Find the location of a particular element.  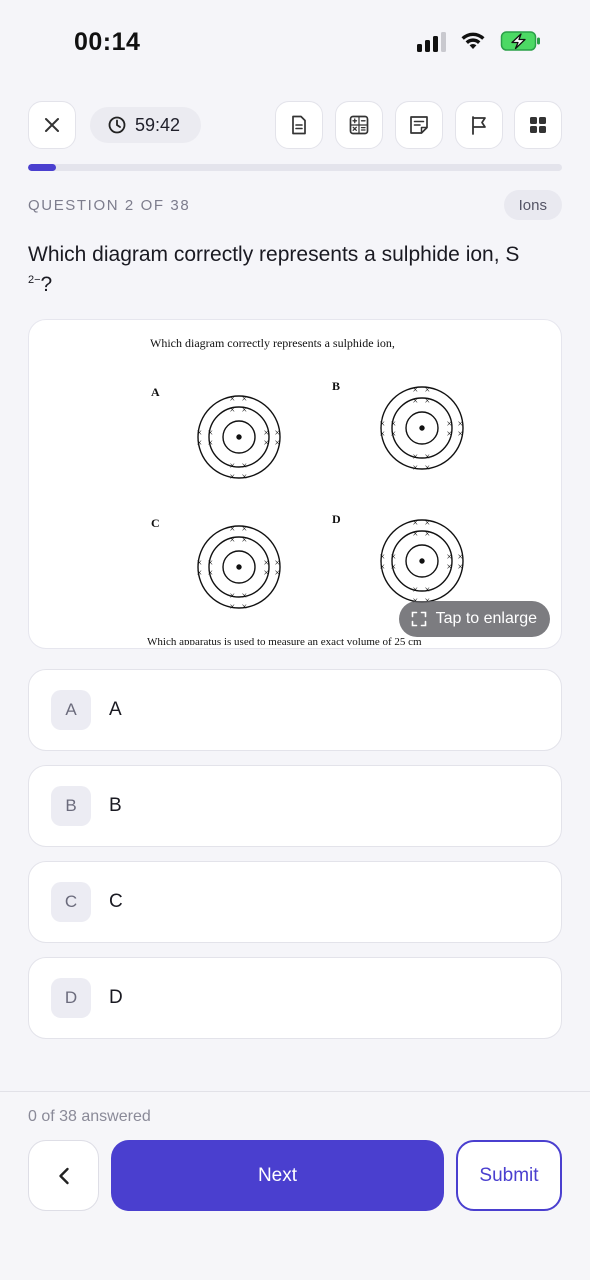

document-button is located at coordinates (299, 125).